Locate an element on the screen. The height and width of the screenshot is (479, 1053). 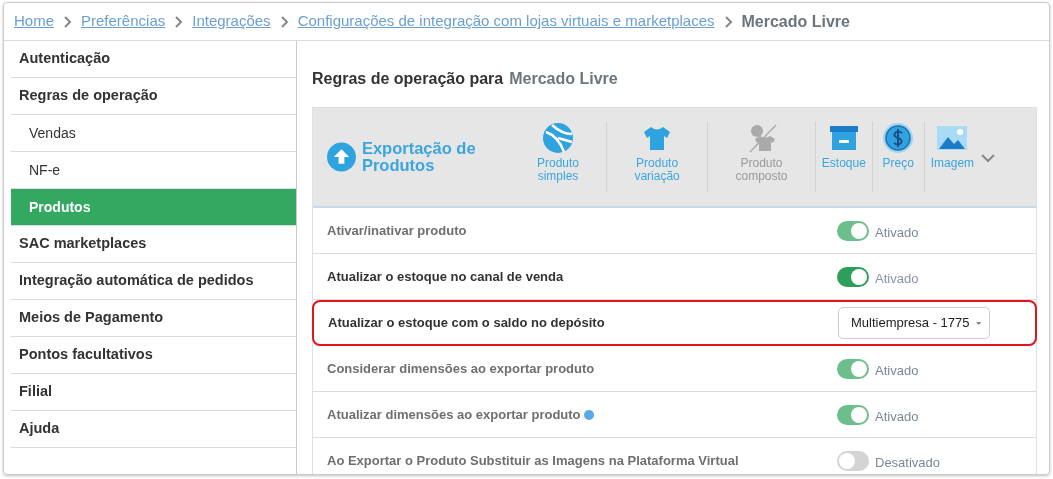
setting-label: Atualizar o estoque com o saldo no depósito is located at coordinates (466, 323).